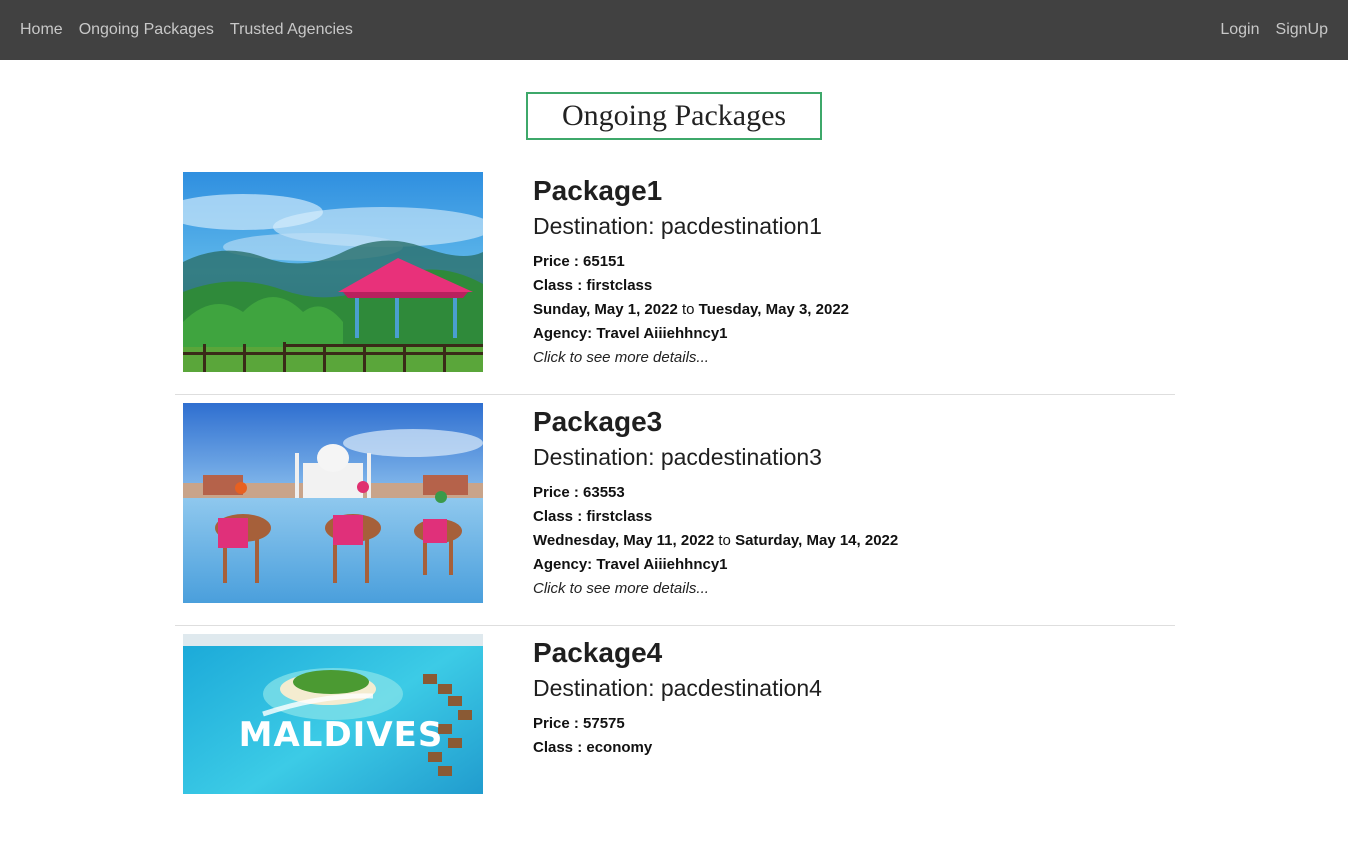 Image resolution: width=1348 pixels, height=857 pixels. Describe the element at coordinates (624, 540) in the screenshot. I see `package-start-date: Wednesday, May 11, 2022` at that location.